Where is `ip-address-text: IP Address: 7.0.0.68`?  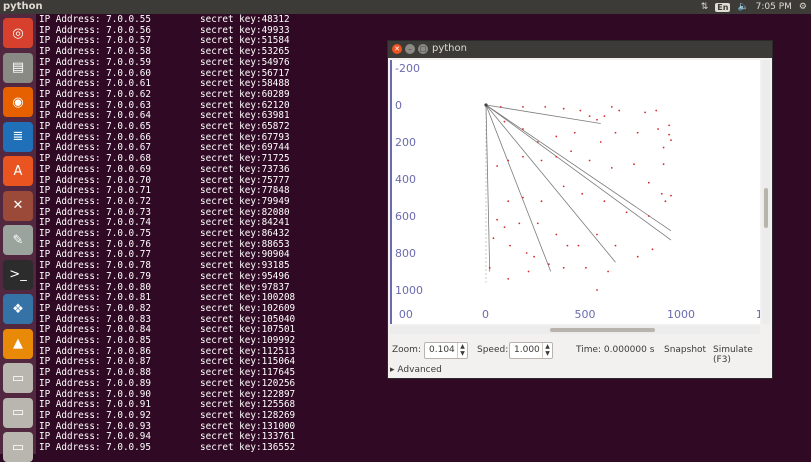 ip-address-text: IP Address: 7.0.0.68 is located at coordinates (95, 159).